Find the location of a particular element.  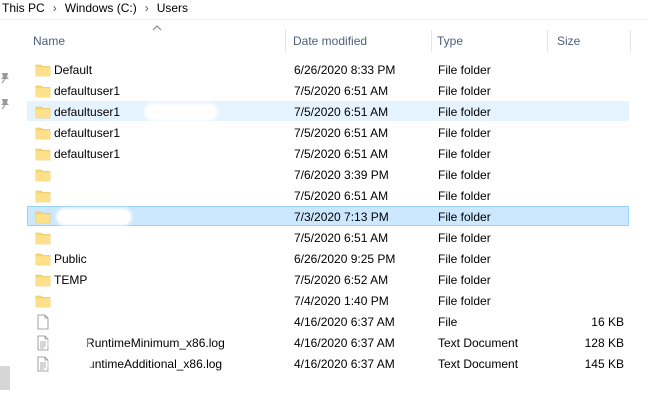

table-row: 7/4/2020 1:40 PM File folder is located at coordinates (328, 300).